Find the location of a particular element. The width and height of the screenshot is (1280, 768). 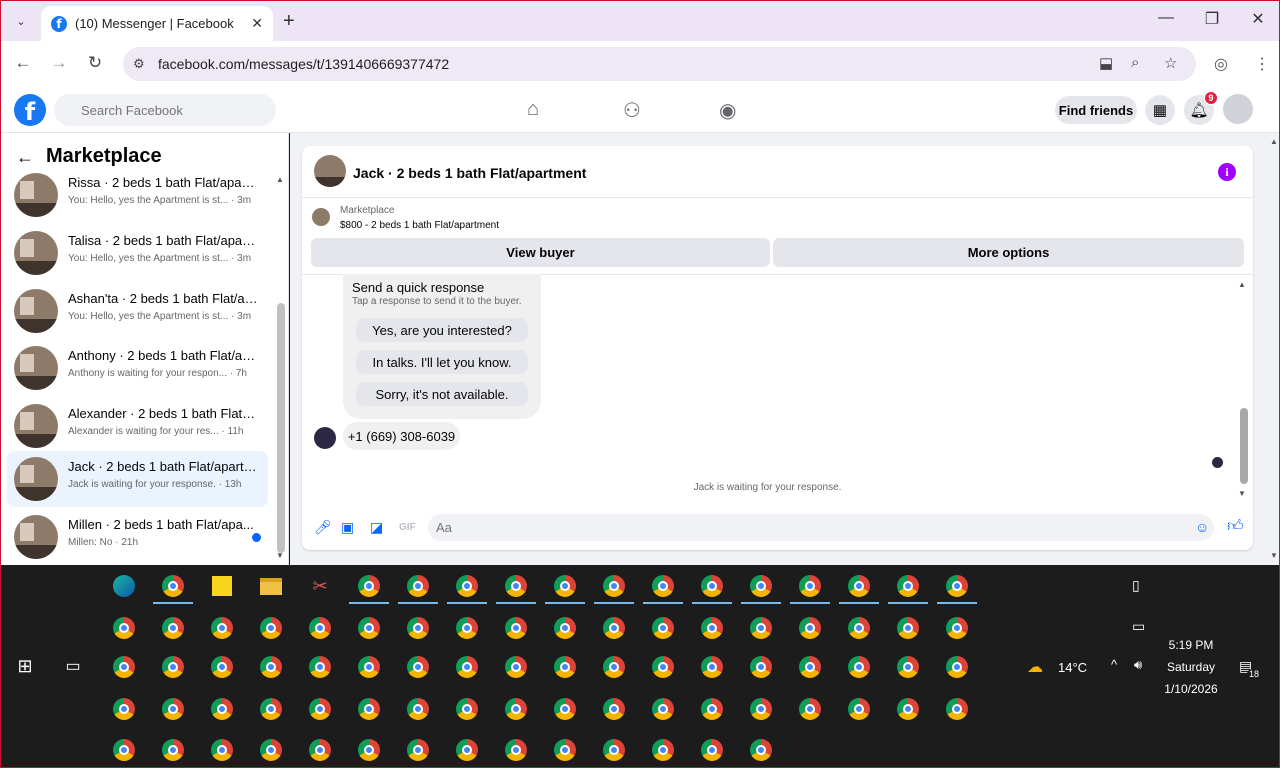

account-avatar is located at coordinates (1238, 109).